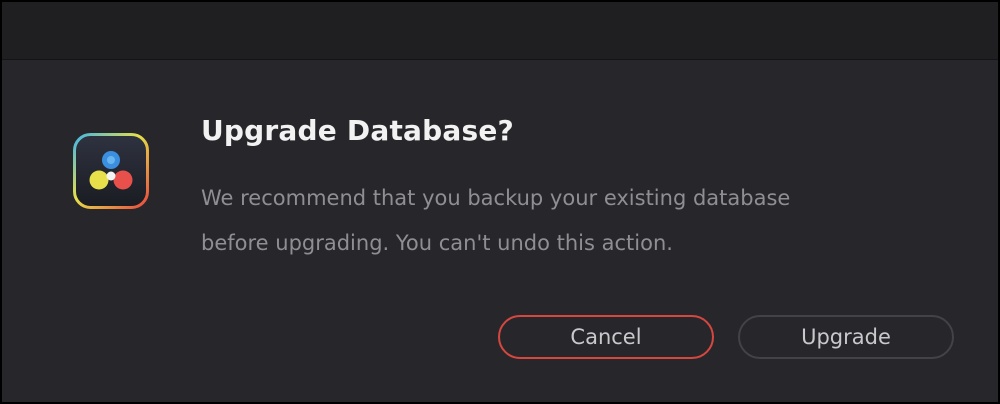 The height and width of the screenshot is (404, 1000). What do you see at coordinates (846, 337) in the screenshot?
I see `upgrade-button: Upgrade` at bounding box center [846, 337].